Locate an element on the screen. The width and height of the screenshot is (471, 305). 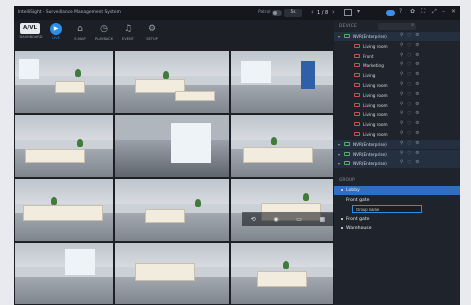
device-search-input: ⌕ is located at coordinates (397, 26).